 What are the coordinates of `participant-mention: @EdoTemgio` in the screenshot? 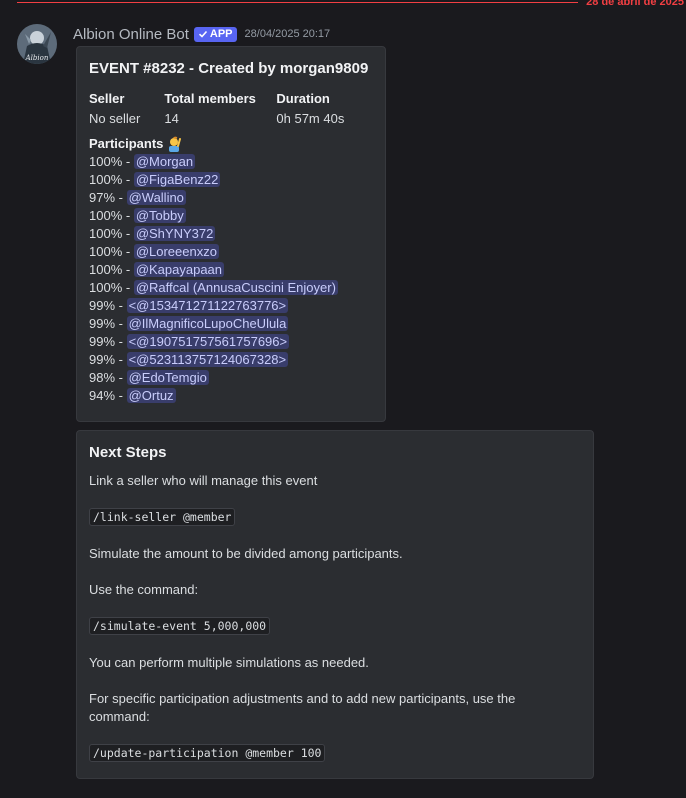 It's located at (167, 377).